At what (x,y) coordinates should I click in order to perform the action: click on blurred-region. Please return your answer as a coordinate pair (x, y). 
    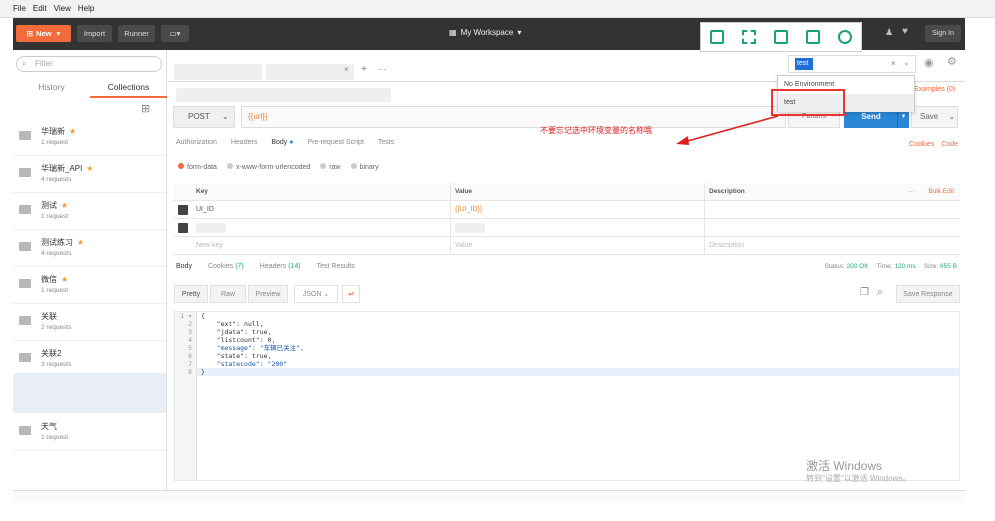
    Looking at the image, I should click on (89, 393).